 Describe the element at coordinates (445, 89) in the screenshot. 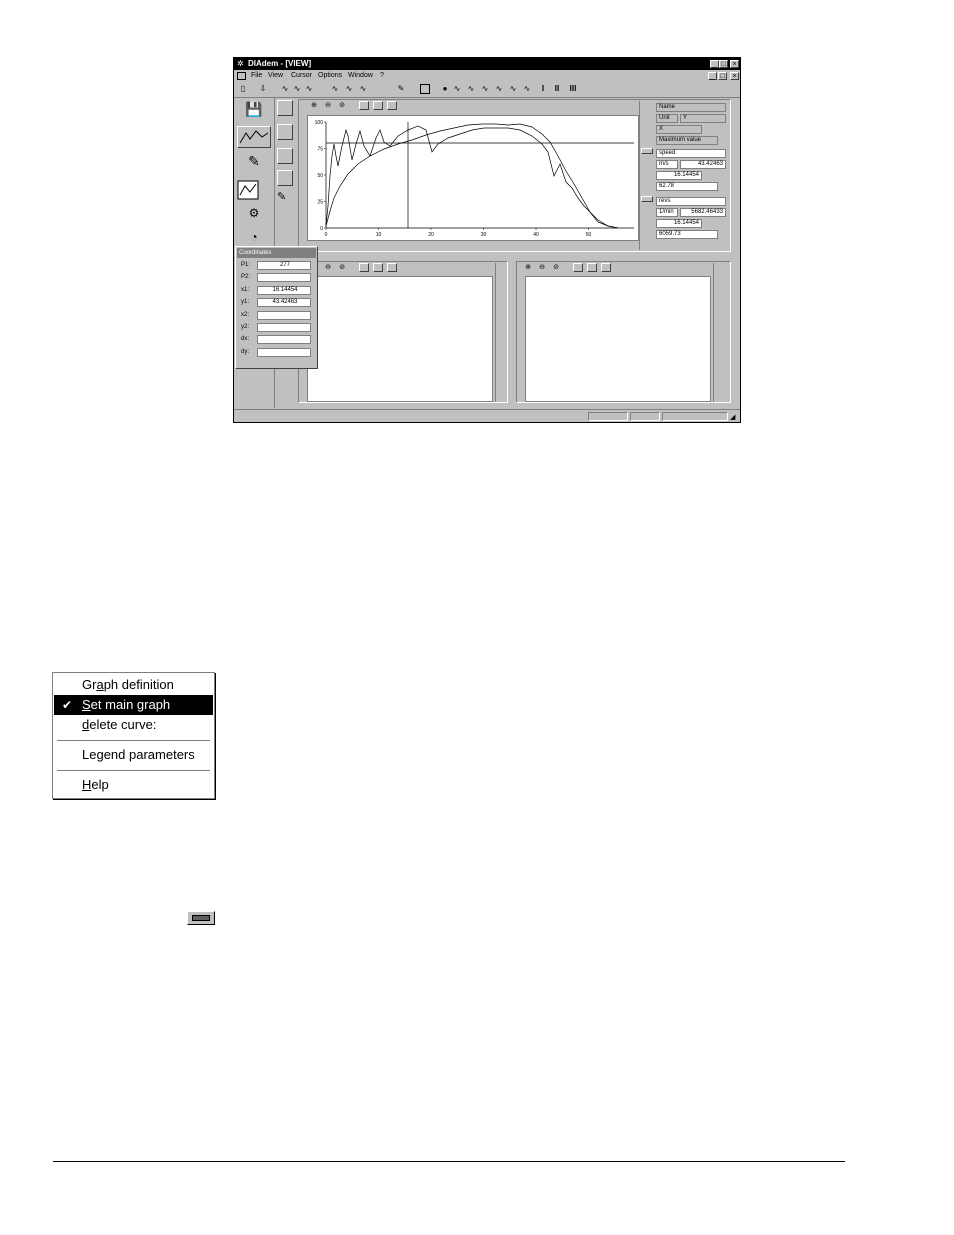

I see `info-icon: ●` at that location.